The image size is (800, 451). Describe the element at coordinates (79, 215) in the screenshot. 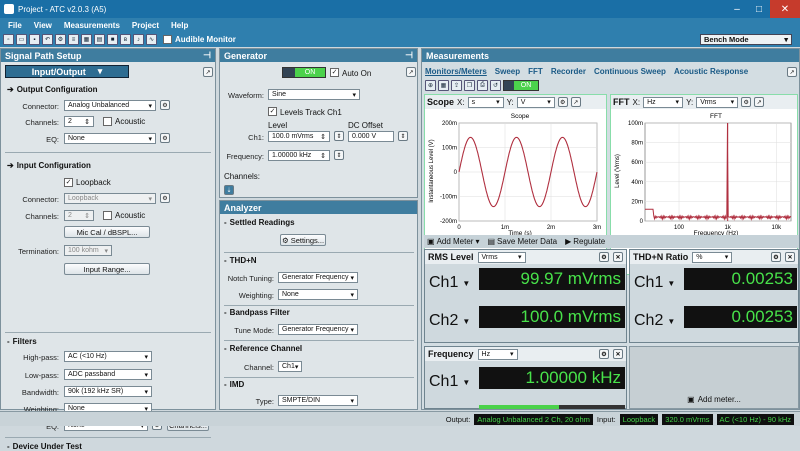

I see `input-channels-stepper: 2 ⇕` at that location.